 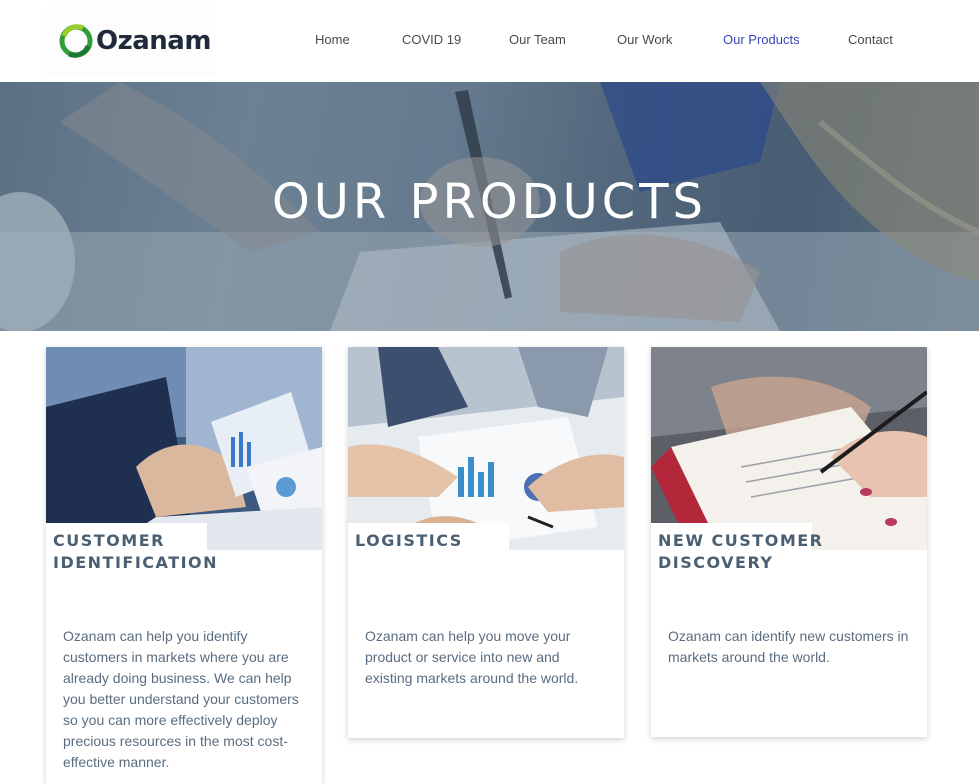 I want to click on nav-contact: Contact, so click(x=870, y=40).